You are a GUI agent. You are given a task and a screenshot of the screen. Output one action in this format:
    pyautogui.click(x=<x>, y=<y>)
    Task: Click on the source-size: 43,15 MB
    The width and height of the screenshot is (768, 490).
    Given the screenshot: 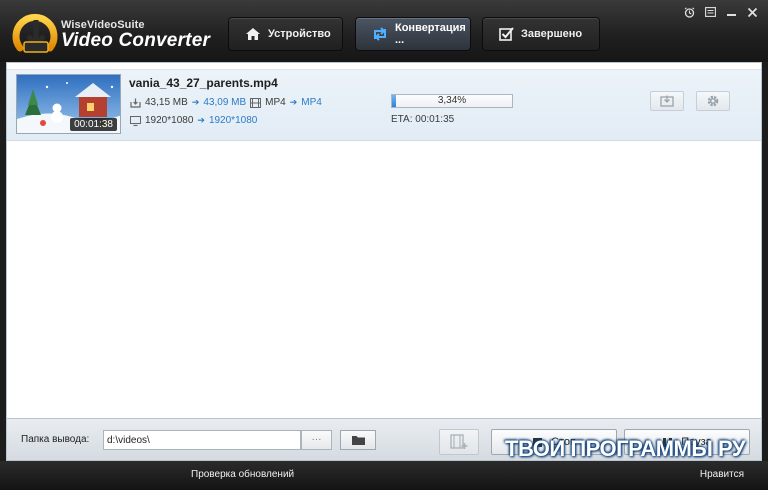 What is the action you would take?
    pyautogui.click(x=166, y=102)
    